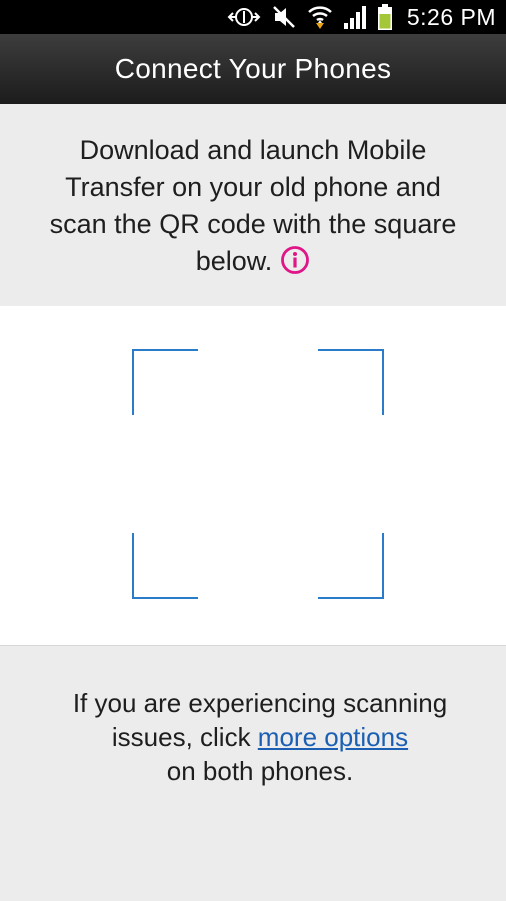 The height and width of the screenshot is (901, 506). I want to click on scan-frame-corner-bottom-right, so click(351, 566).